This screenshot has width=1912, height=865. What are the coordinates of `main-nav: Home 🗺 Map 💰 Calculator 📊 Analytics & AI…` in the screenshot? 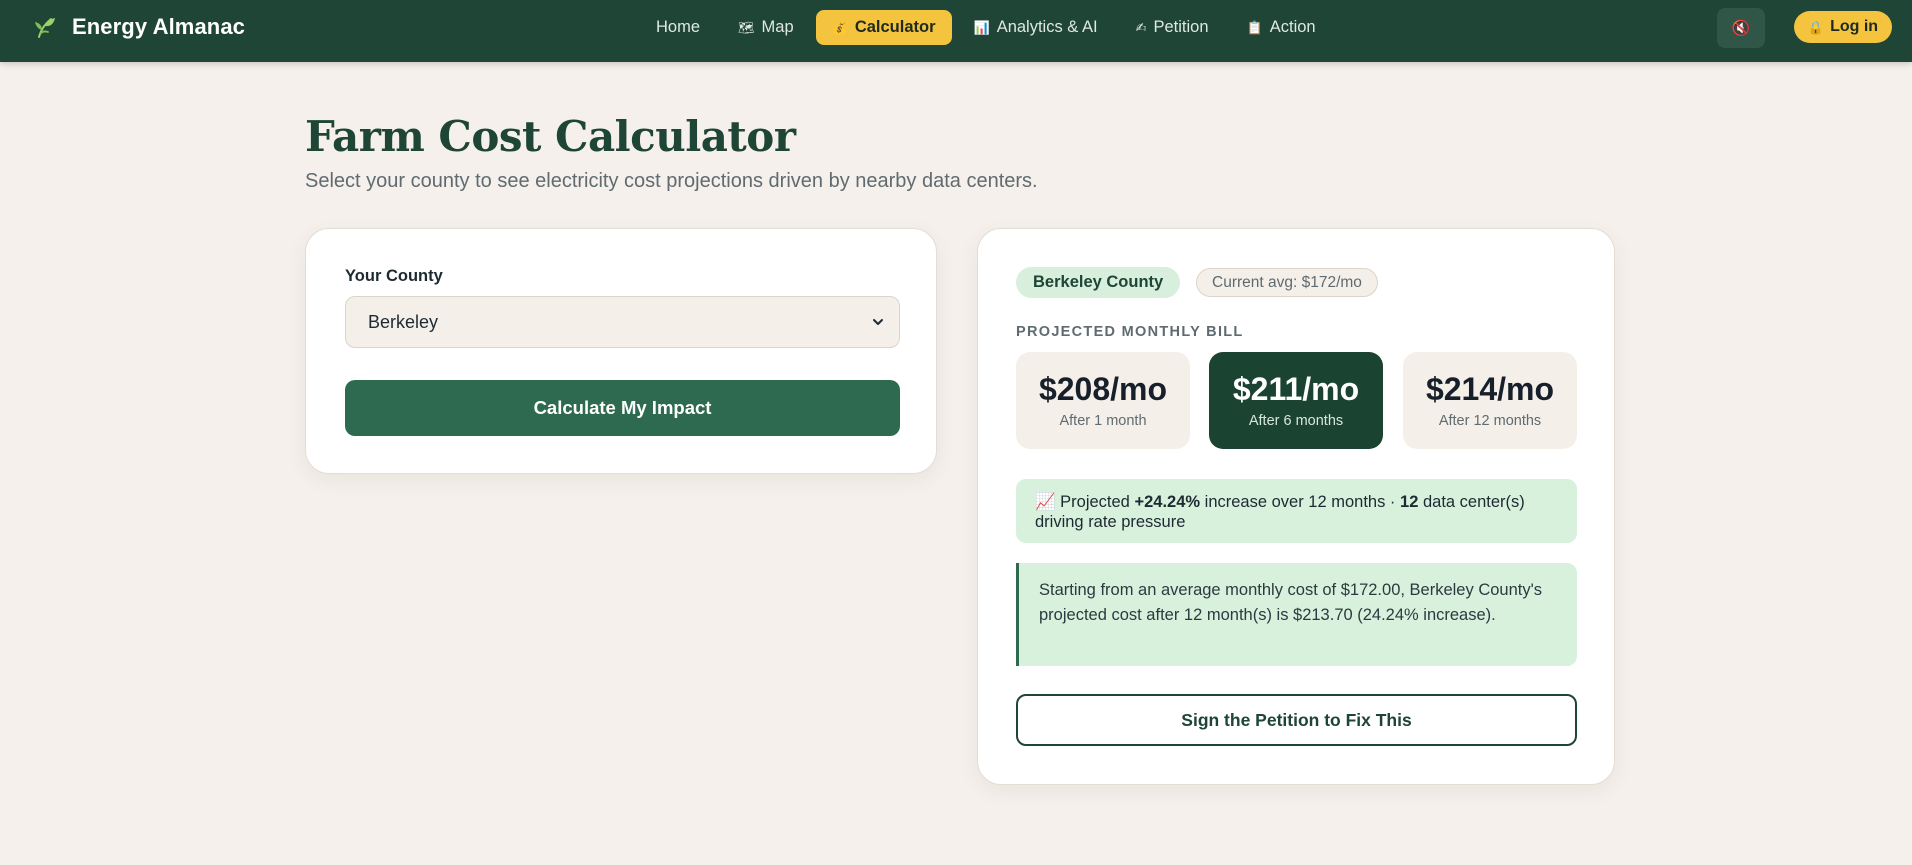 It's located at (986, 27).